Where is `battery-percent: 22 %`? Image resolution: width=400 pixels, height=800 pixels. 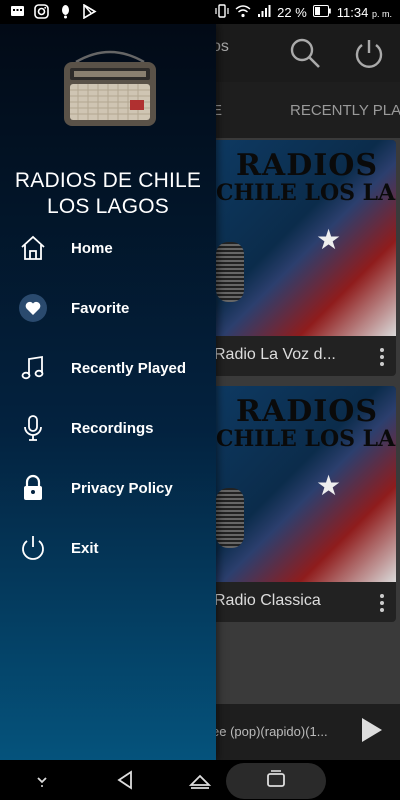
battery-percent: 22 % is located at coordinates (292, 12).